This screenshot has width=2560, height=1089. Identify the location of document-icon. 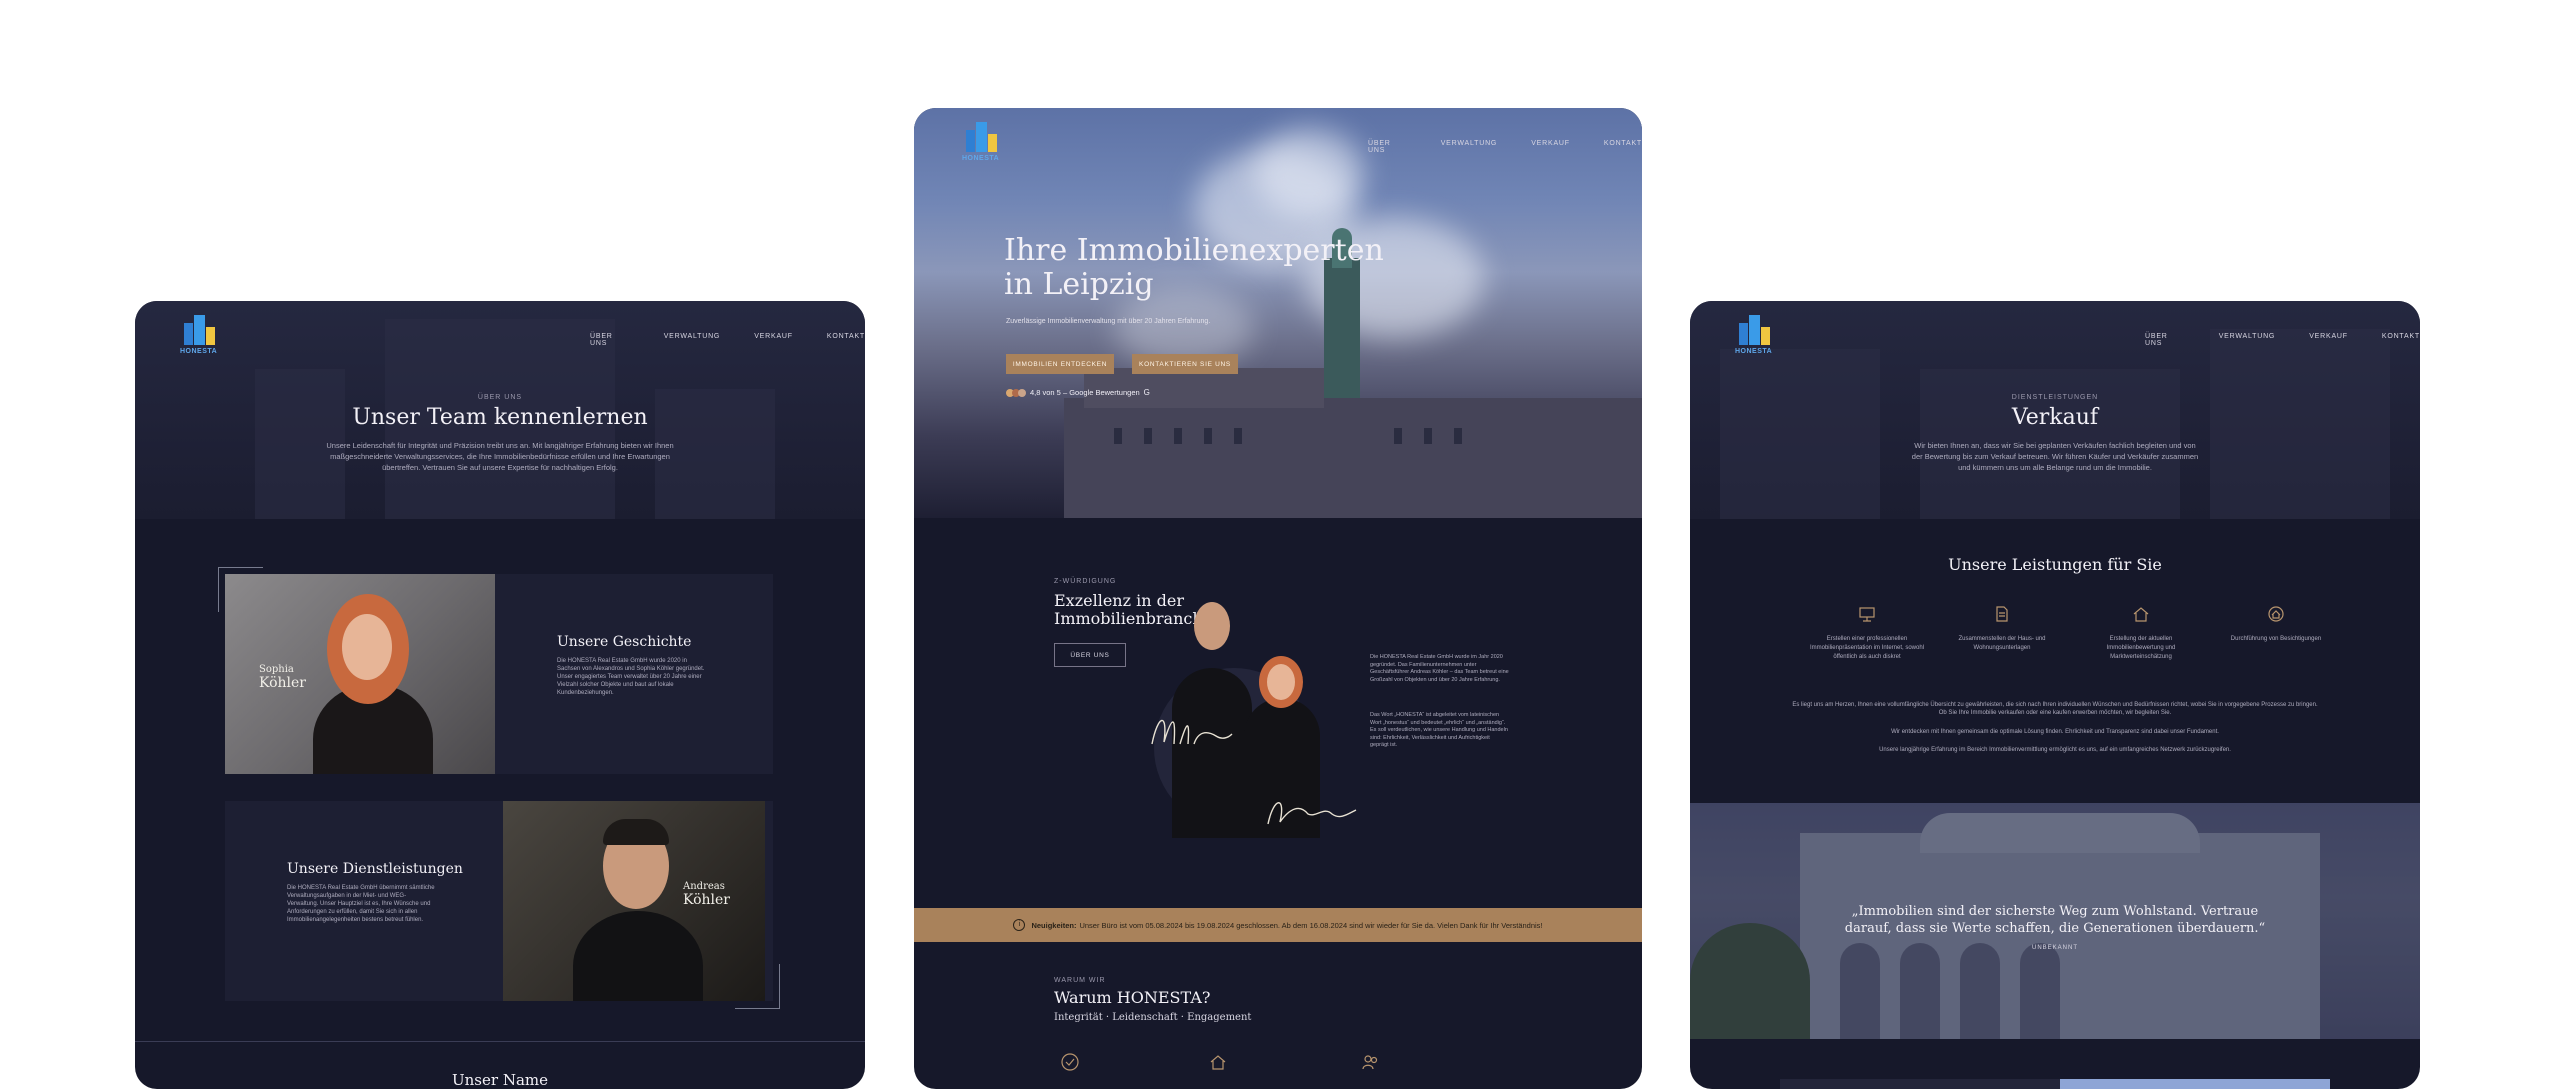
(2002, 614).